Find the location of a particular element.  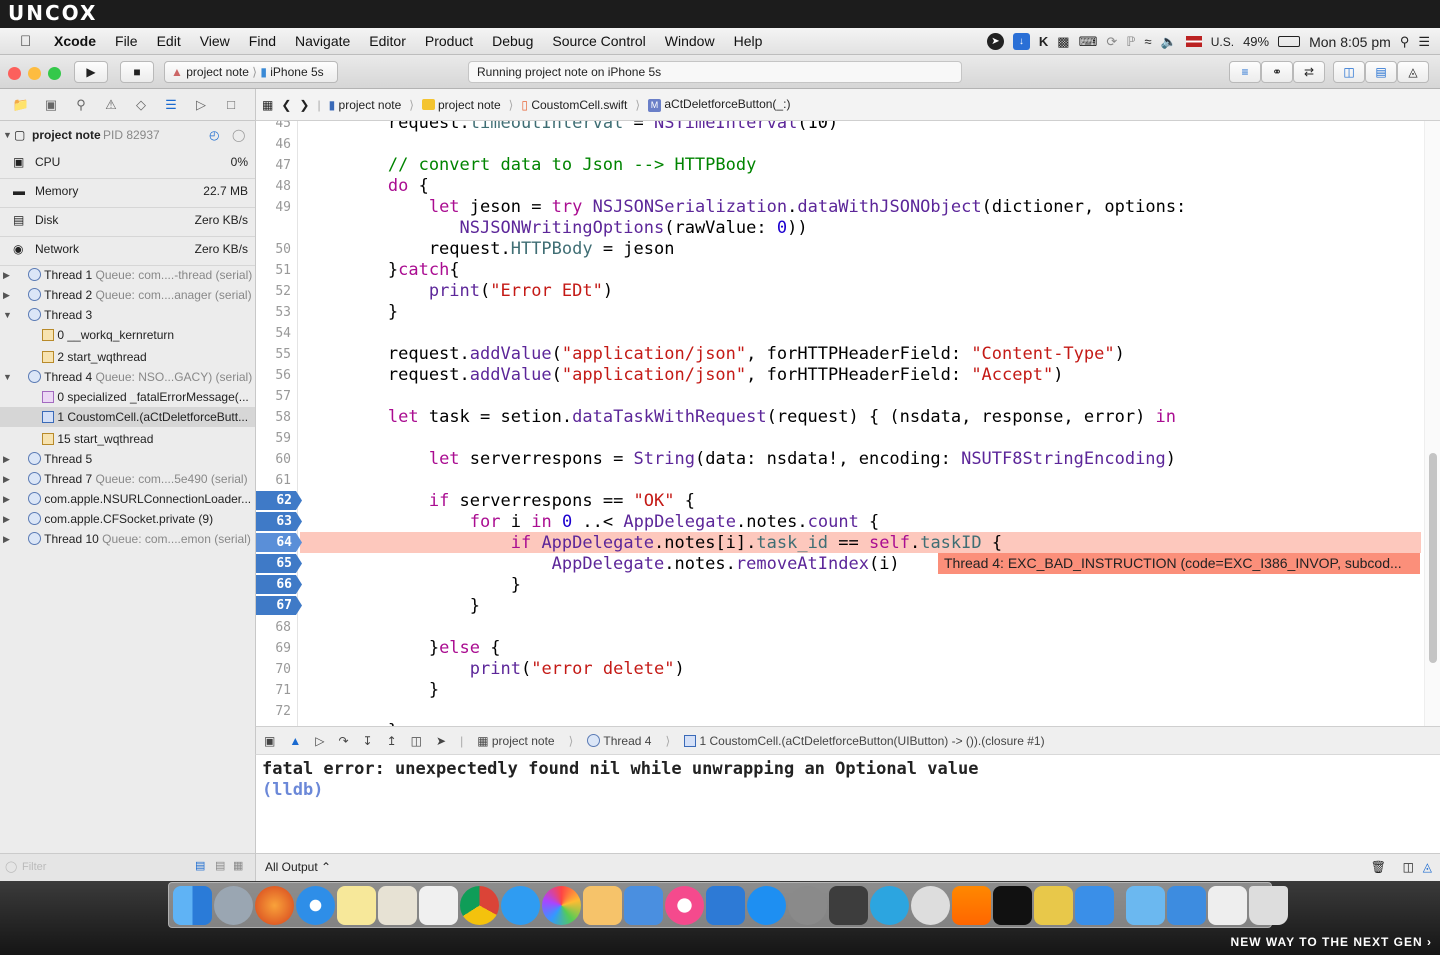

wifi-icon: ≈ is located at coordinates (1147, 41).